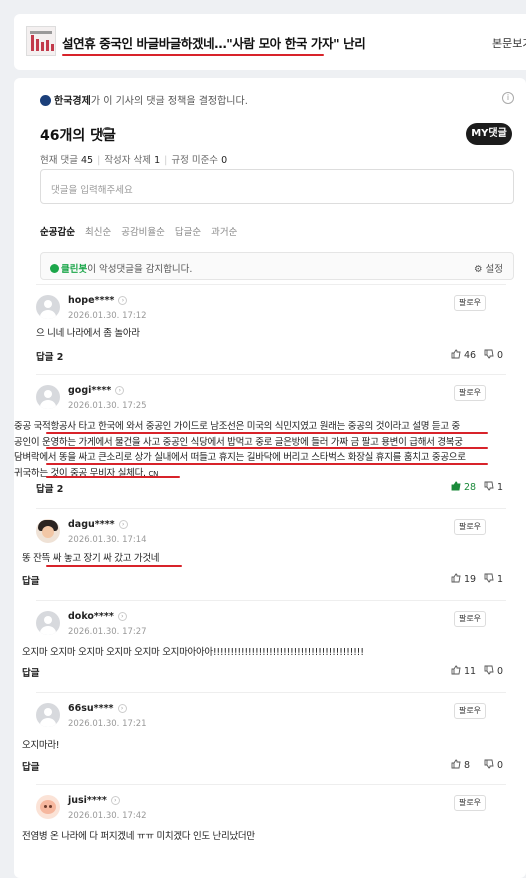  What do you see at coordinates (107, 316) in the screenshot?
I see `comment-date: 2026.01.30. 17:12` at bounding box center [107, 316].